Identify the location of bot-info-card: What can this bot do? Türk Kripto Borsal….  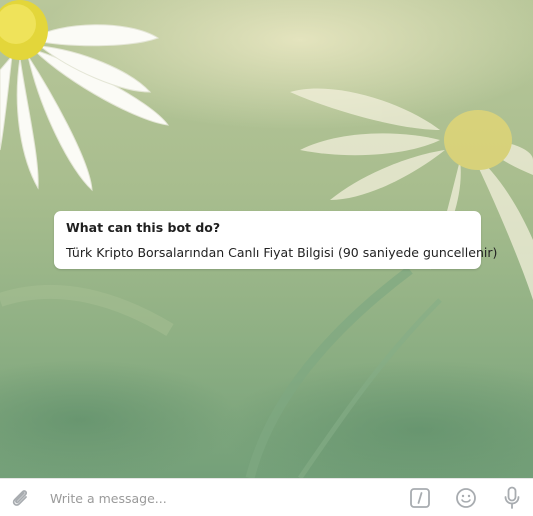
(276, 240).